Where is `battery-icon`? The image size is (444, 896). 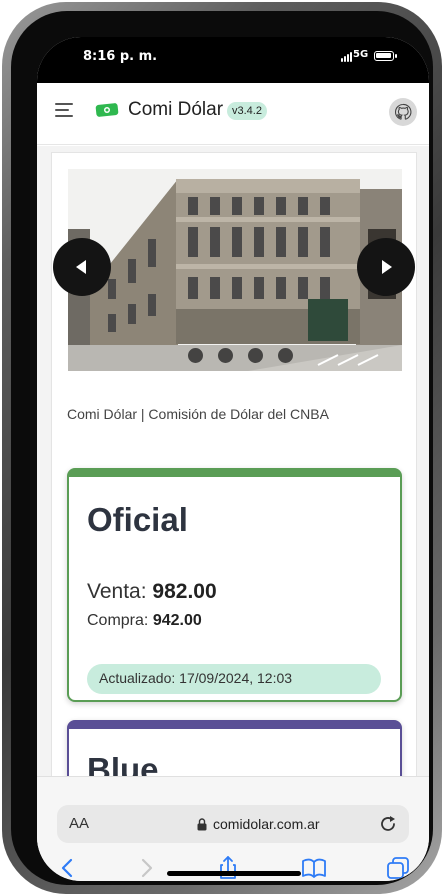
battery-icon is located at coordinates (385, 56).